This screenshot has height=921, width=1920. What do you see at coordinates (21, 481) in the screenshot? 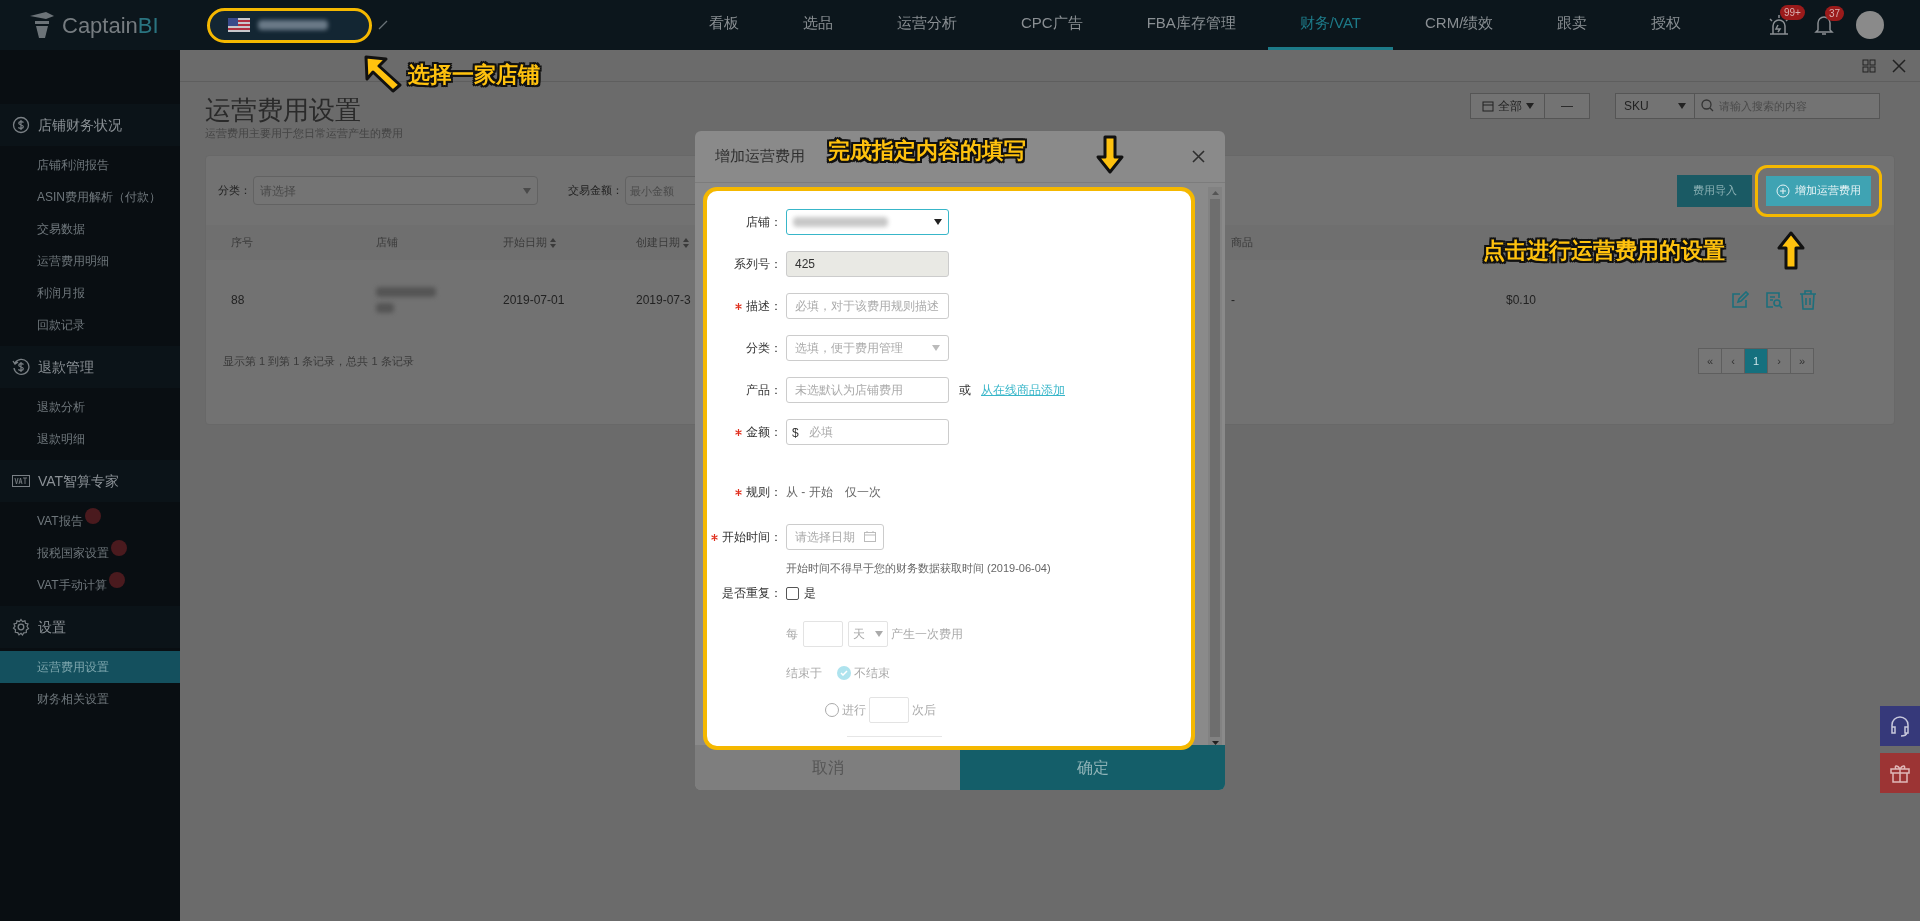
I see `vat-icon` at bounding box center [21, 481].